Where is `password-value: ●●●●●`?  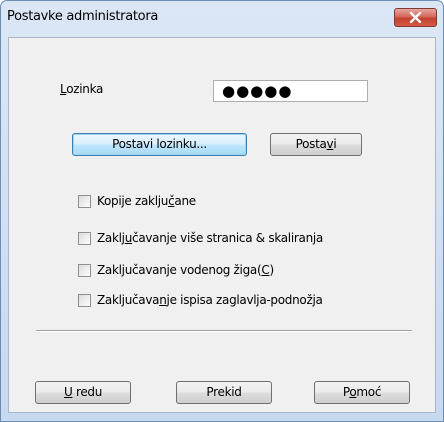 password-value: ●●●●● is located at coordinates (257, 91).